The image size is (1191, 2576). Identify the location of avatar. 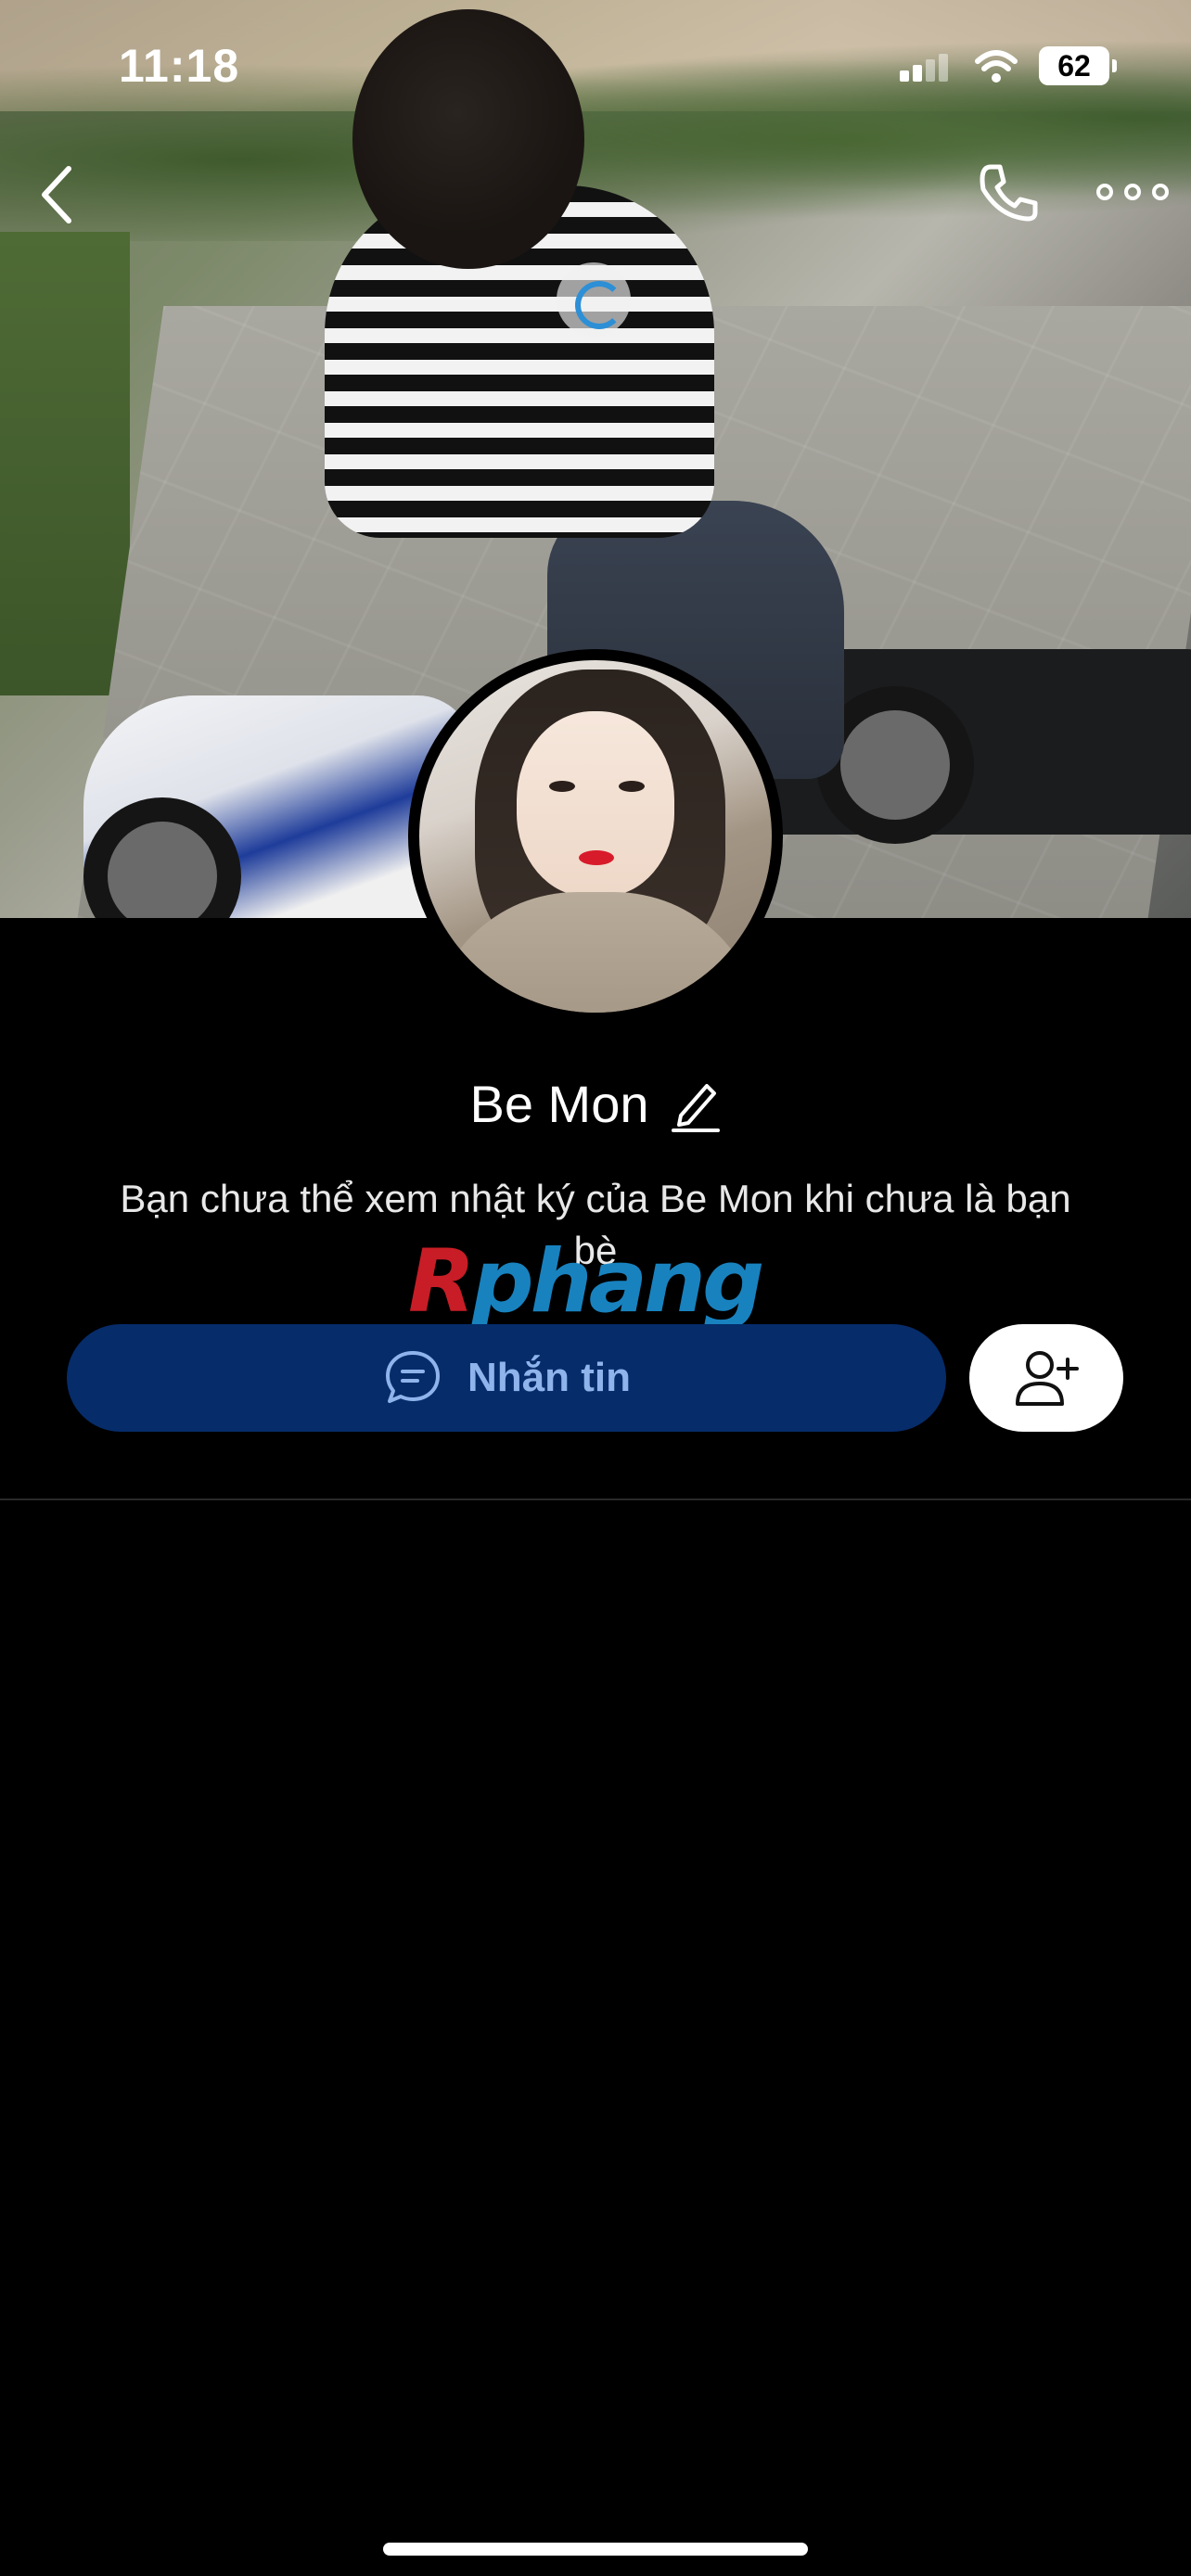
(595, 836).